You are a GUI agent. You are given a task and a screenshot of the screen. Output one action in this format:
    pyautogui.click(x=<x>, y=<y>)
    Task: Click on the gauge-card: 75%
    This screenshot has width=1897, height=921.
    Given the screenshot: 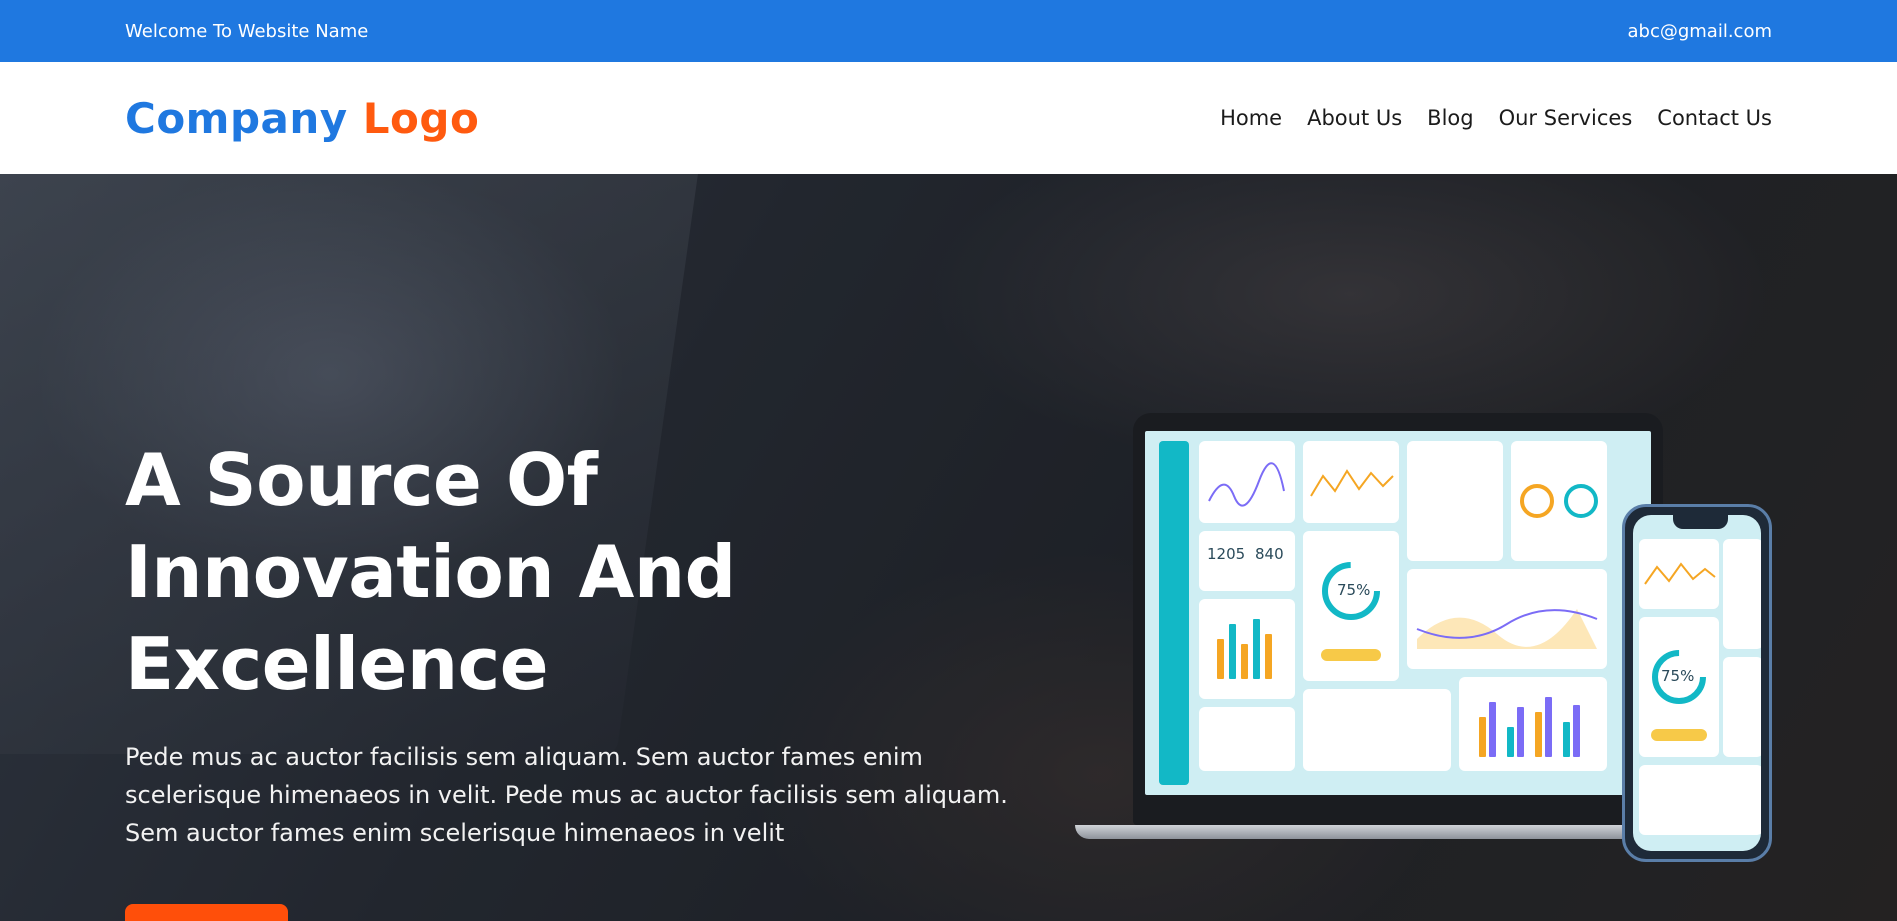 What is the action you would take?
    pyautogui.click(x=1351, y=606)
    